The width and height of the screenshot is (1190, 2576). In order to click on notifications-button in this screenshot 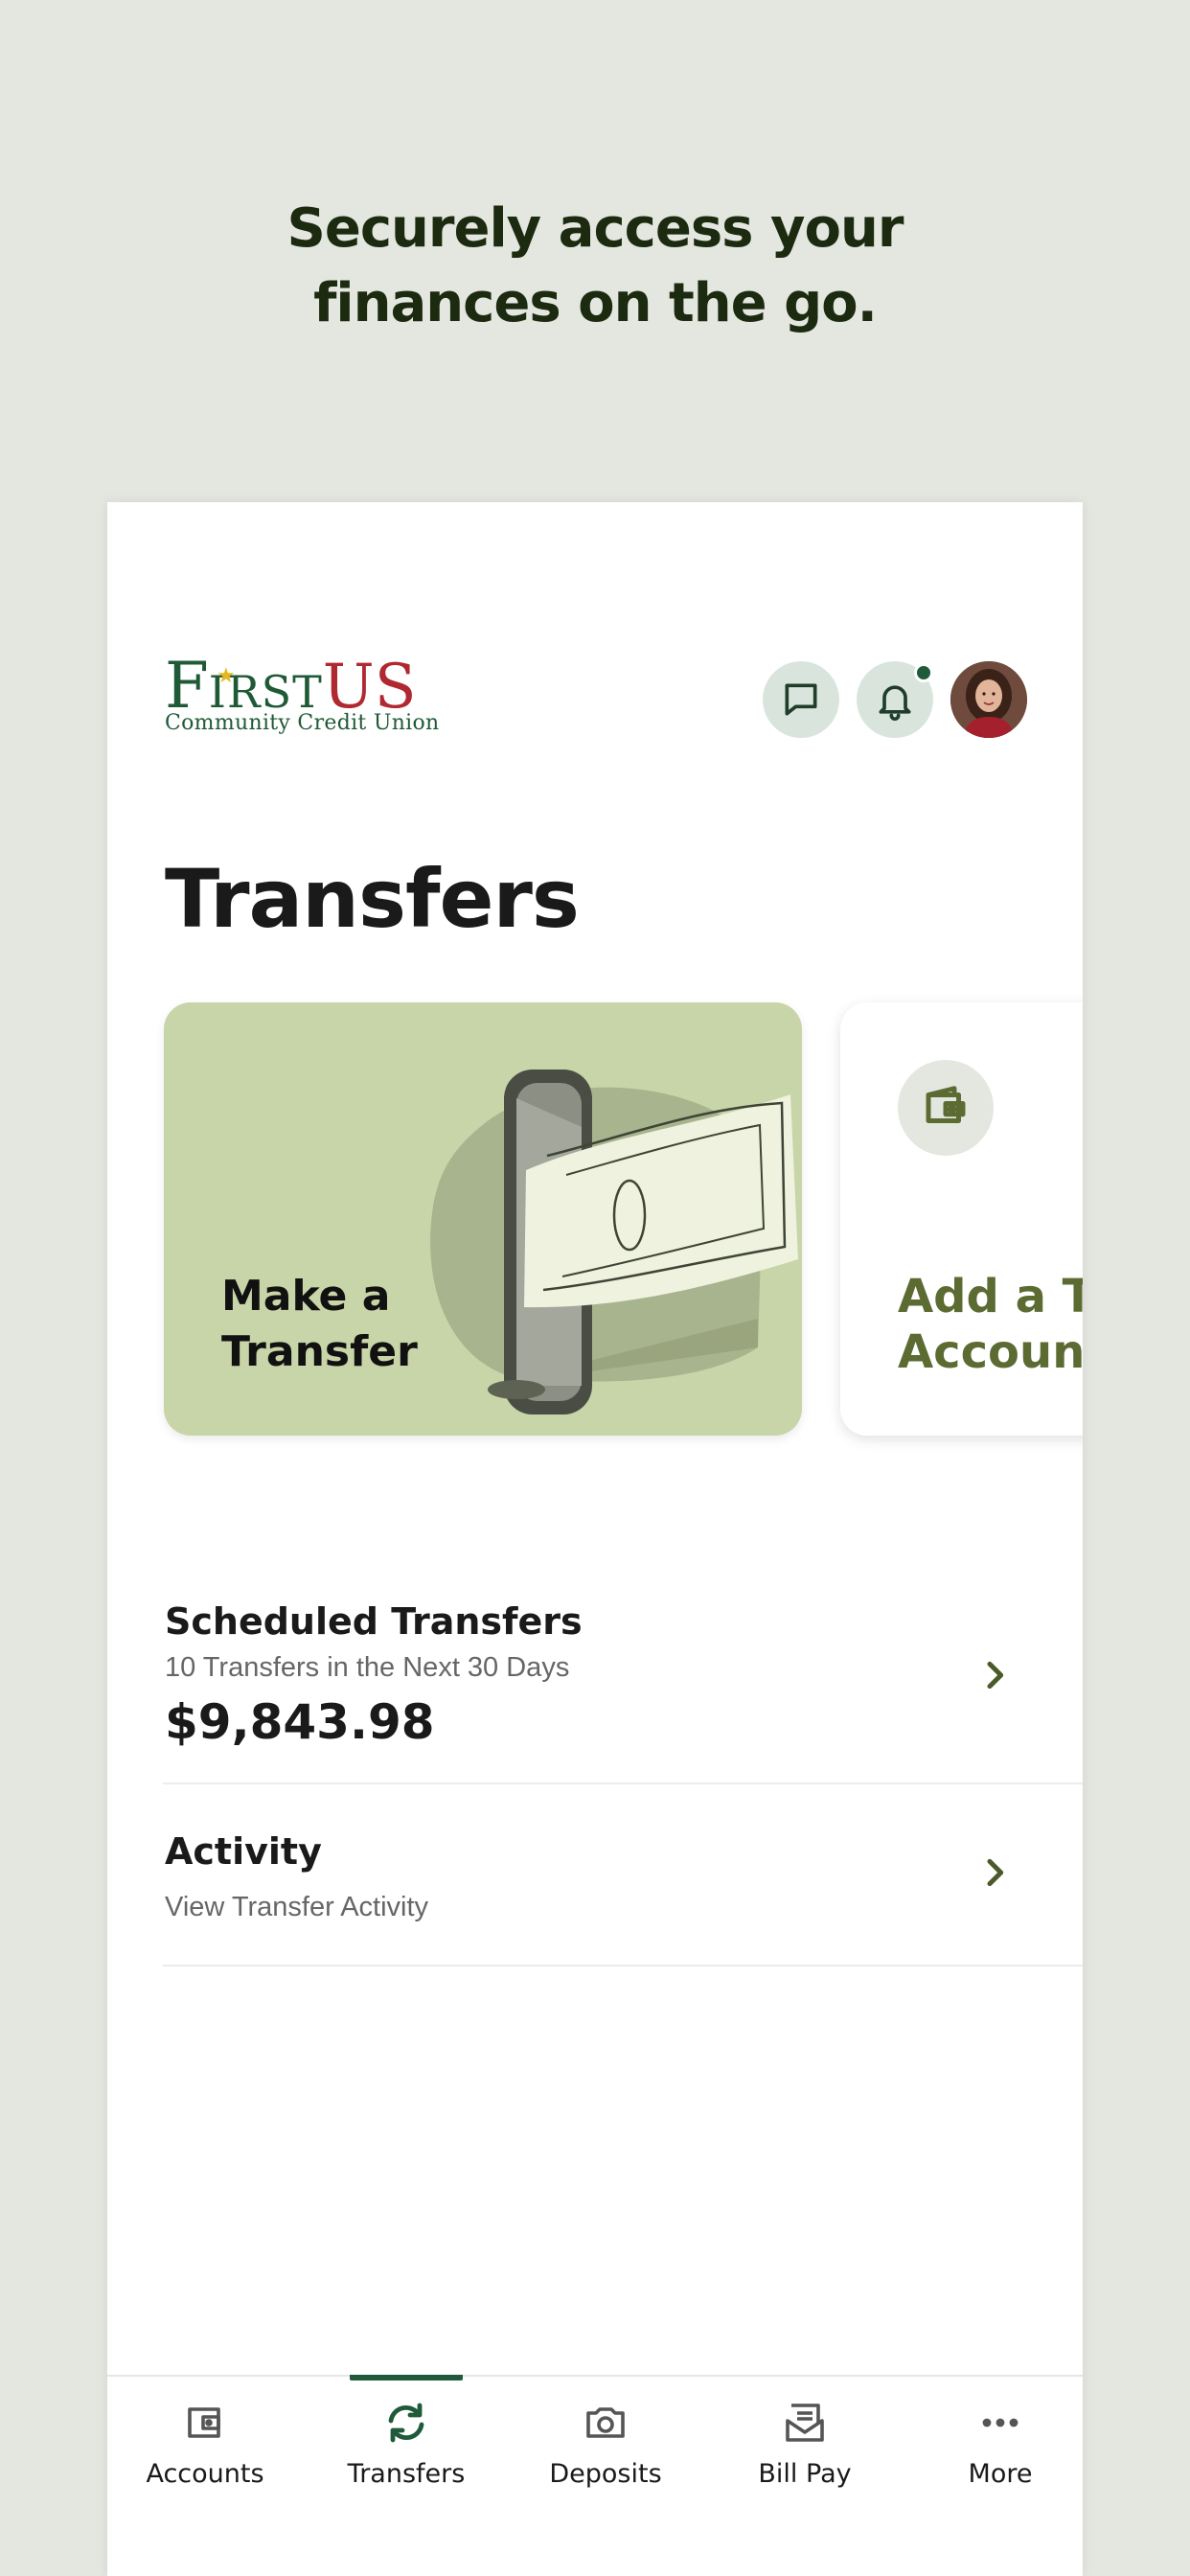, I will do `click(895, 699)`.